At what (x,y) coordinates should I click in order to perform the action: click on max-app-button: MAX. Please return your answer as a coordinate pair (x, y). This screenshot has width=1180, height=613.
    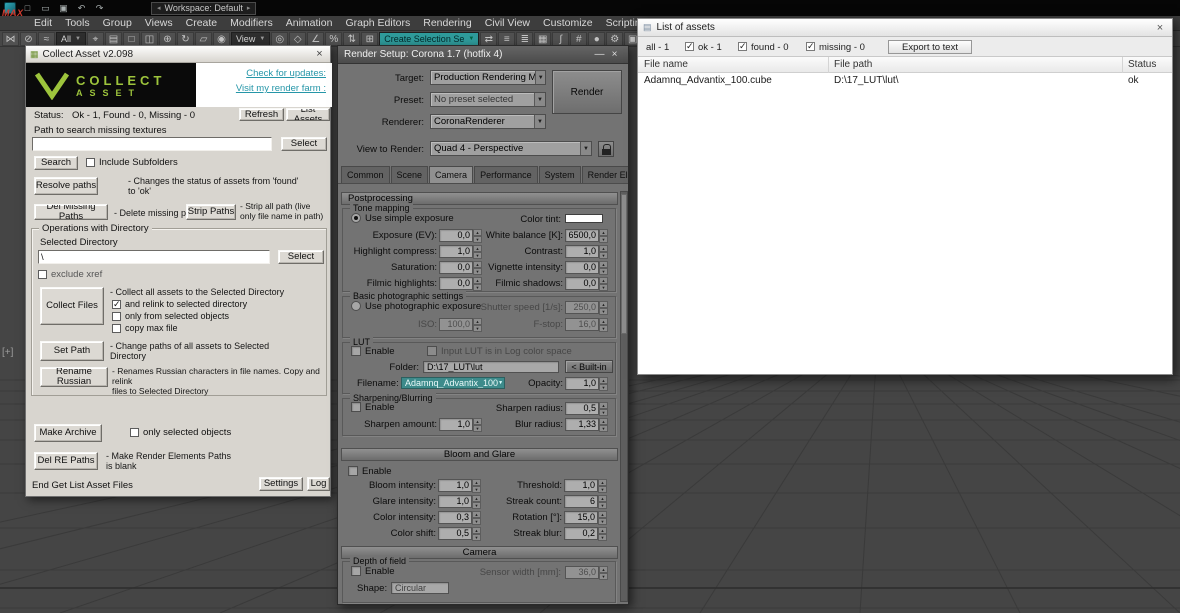
    Looking at the image, I should click on (13, 13).